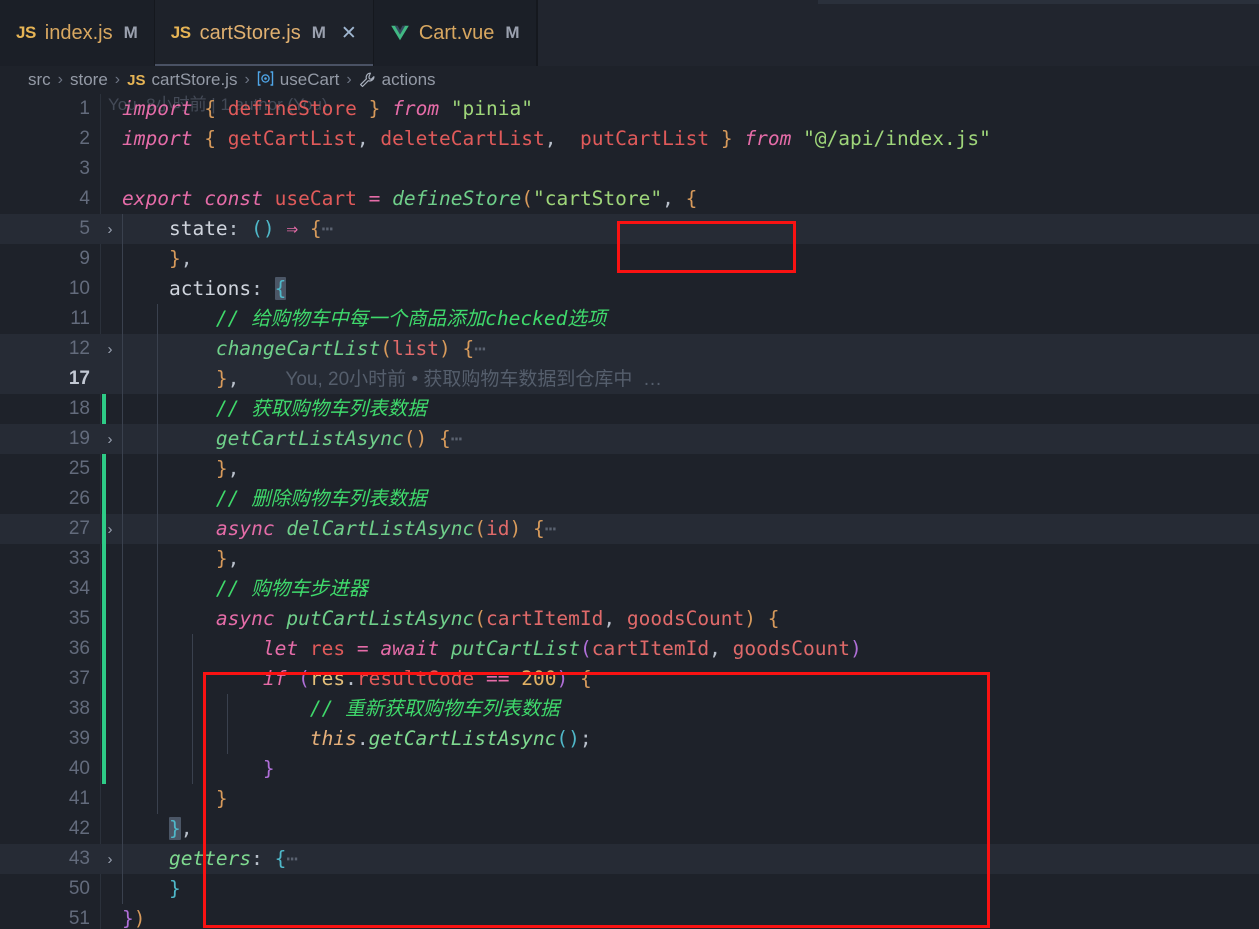 The image size is (1259, 929). I want to click on variable-icon, so click(265, 80).